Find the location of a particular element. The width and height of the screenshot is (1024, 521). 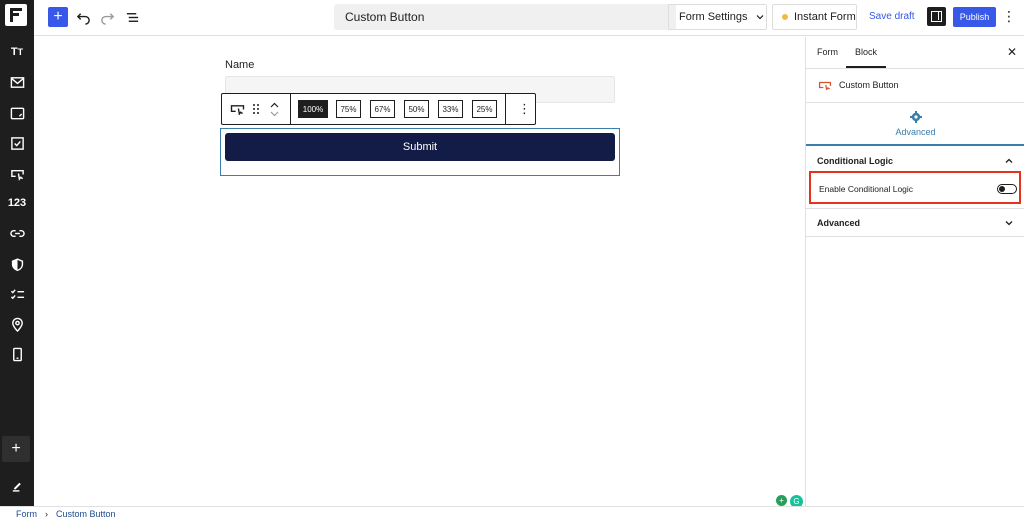

drag-handle-icon is located at coordinates (256, 109).